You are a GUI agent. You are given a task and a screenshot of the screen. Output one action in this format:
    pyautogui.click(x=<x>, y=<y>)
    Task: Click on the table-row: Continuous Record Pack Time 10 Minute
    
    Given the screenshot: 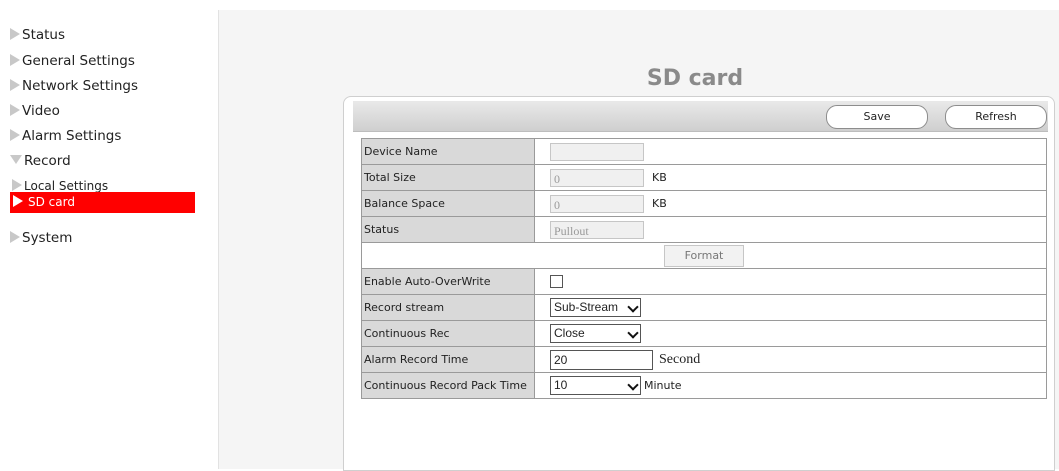 What is the action you would take?
    pyautogui.click(x=704, y=385)
    